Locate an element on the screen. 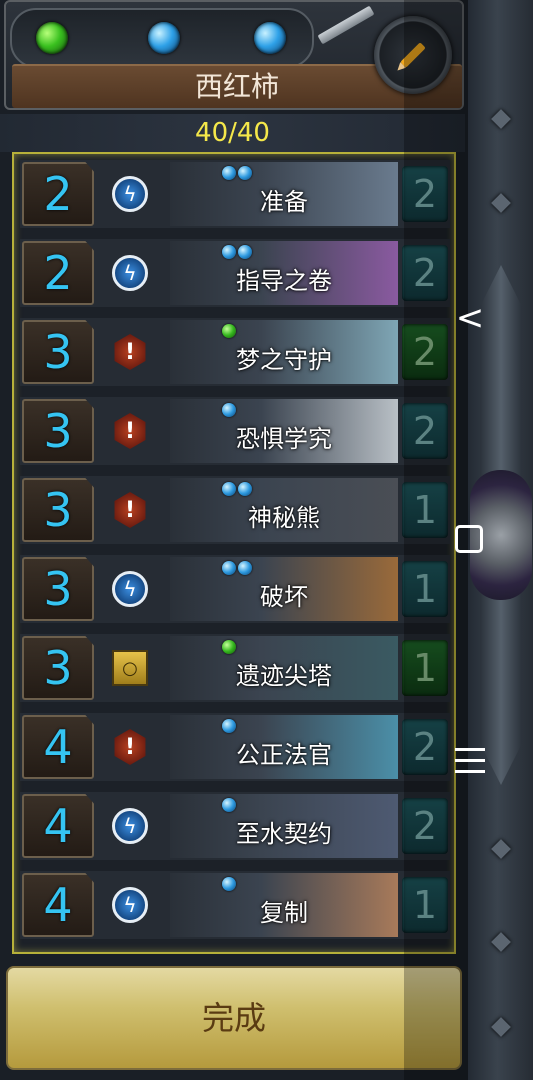  deck-gem-bar is located at coordinates (162, 38).